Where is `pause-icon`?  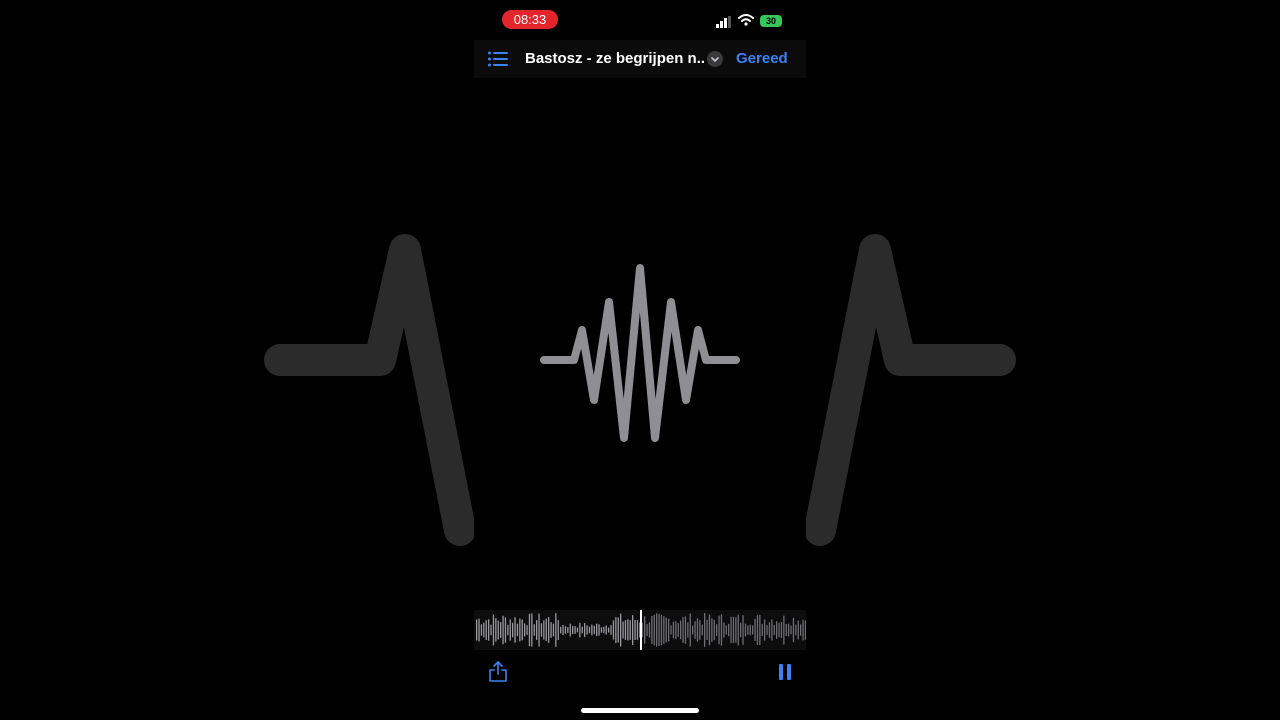 pause-icon is located at coordinates (785, 672).